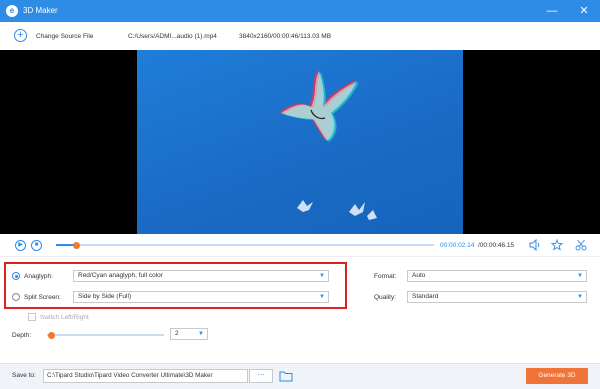 Image resolution: width=600 pixels, height=389 pixels. I want to click on source-file-info: 3840x2160/00:00:46/113.03 MB, so click(285, 36).